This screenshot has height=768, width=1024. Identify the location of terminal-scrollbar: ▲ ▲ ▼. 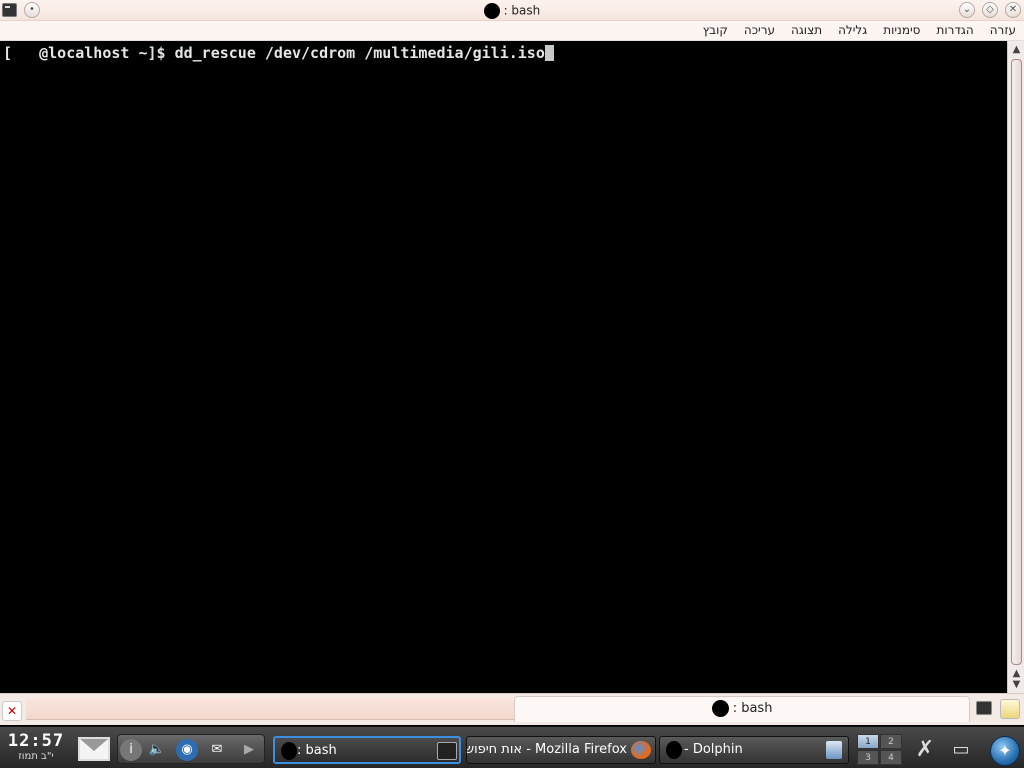
(1015, 367).